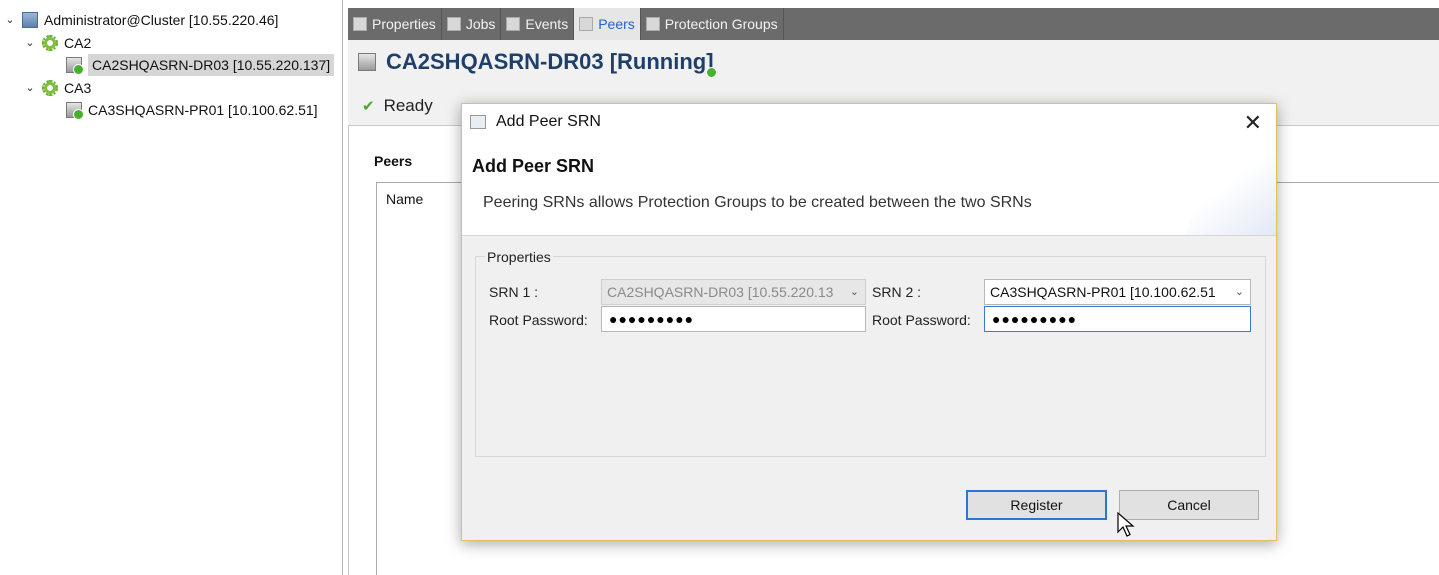 This screenshot has height=575, width=1439. I want to click on page-title-text: CA2SHQASRN-DR03 [Running], so click(550, 61).